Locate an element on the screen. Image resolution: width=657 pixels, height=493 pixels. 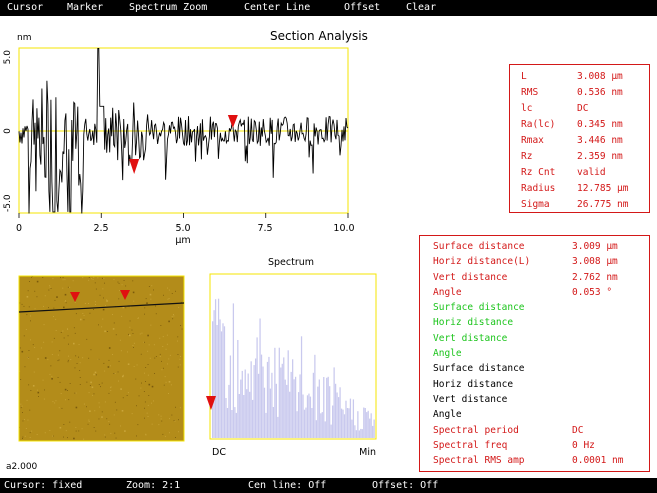
profile-y-unit: nm is located at coordinates (24, 38).